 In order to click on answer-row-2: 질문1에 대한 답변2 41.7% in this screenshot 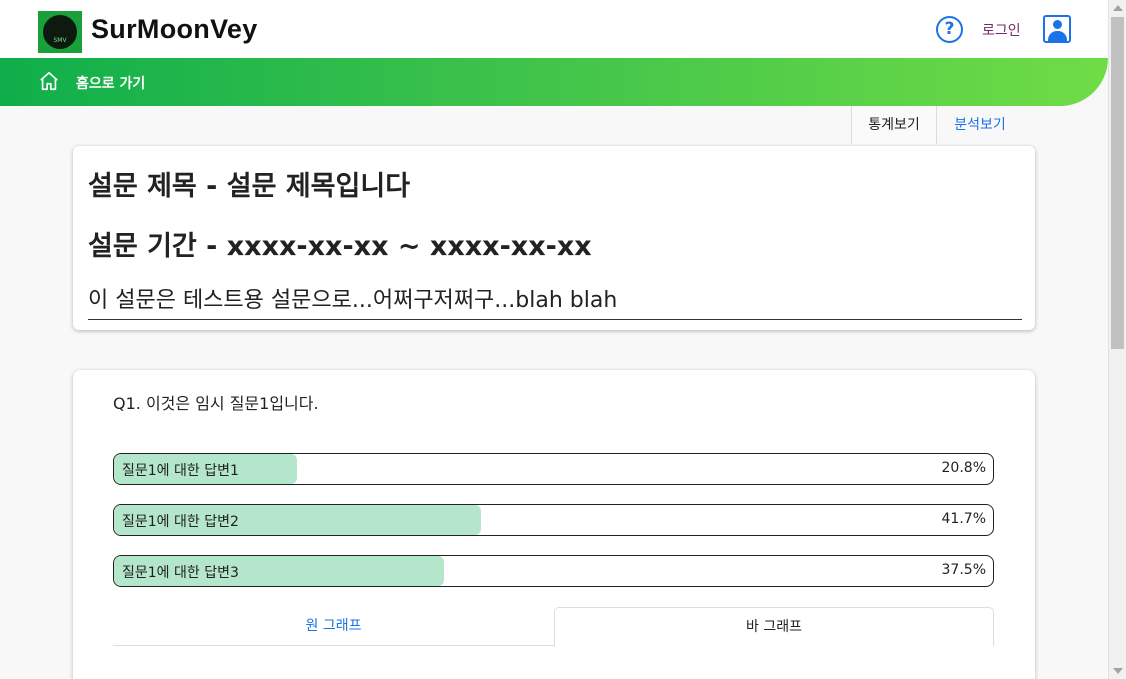, I will do `click(553, 520)`.